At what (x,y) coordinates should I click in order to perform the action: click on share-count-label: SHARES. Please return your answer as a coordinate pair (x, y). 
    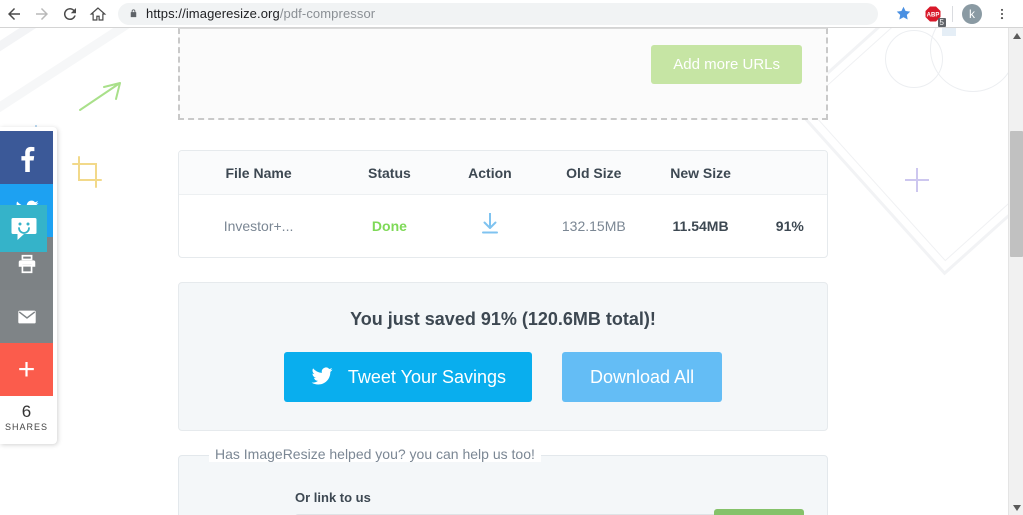
    Looking at the image, I should click on (26, 427).